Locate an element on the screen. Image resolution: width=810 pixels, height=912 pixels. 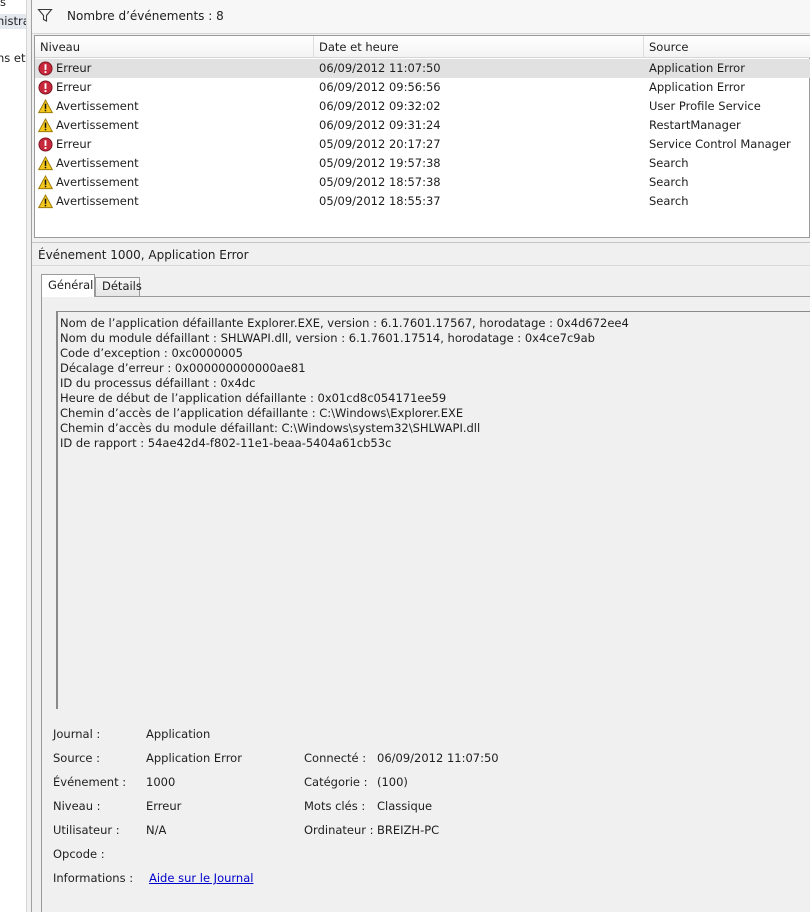
description-line: Décalage d’erreur : 0x000000000000ae81 is located at coordinates (183, 368).